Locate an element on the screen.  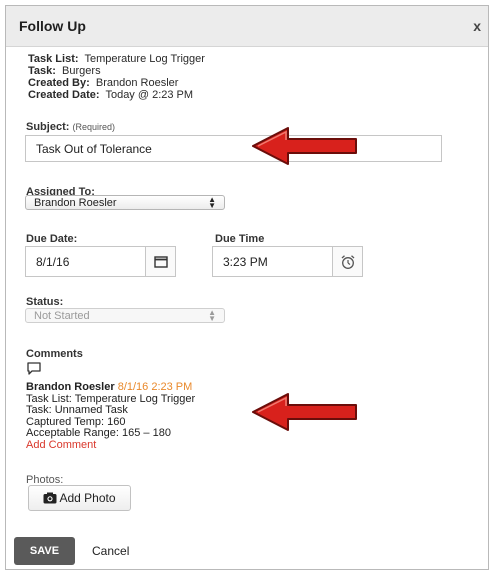
comments-label: Comments is located at coordinates (54, 354).